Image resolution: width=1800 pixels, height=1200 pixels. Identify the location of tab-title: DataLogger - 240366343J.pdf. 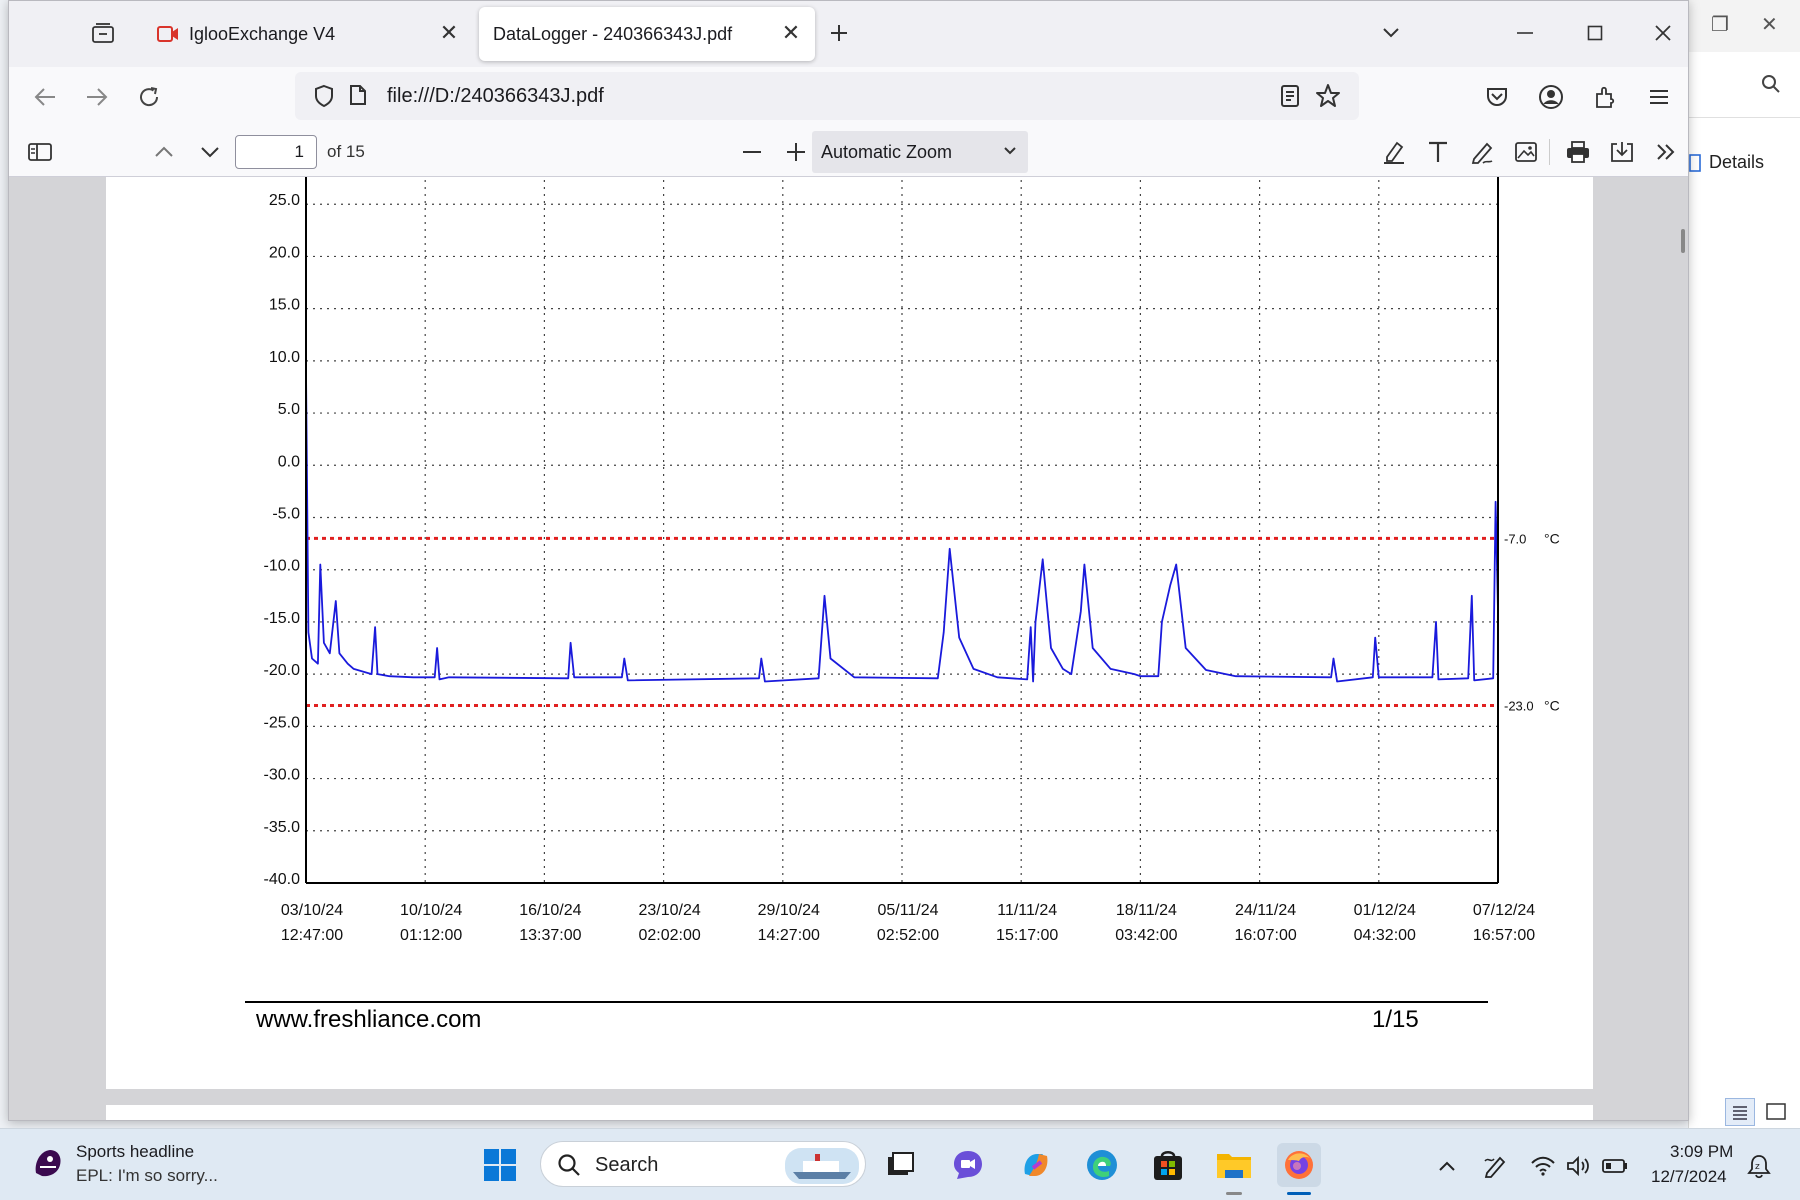
(613, 33).